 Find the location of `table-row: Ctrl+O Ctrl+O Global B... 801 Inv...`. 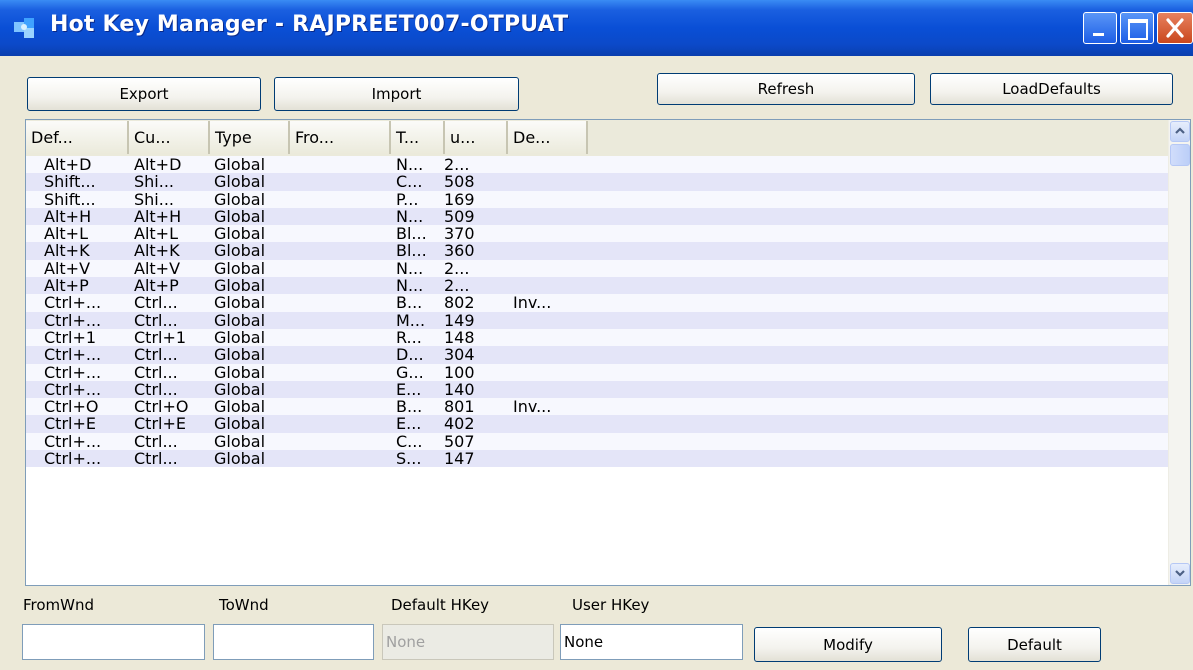

table-row: Ctrl+O Ctrl+O Global B... 801 Inv... is located at coordinates (597, 407).